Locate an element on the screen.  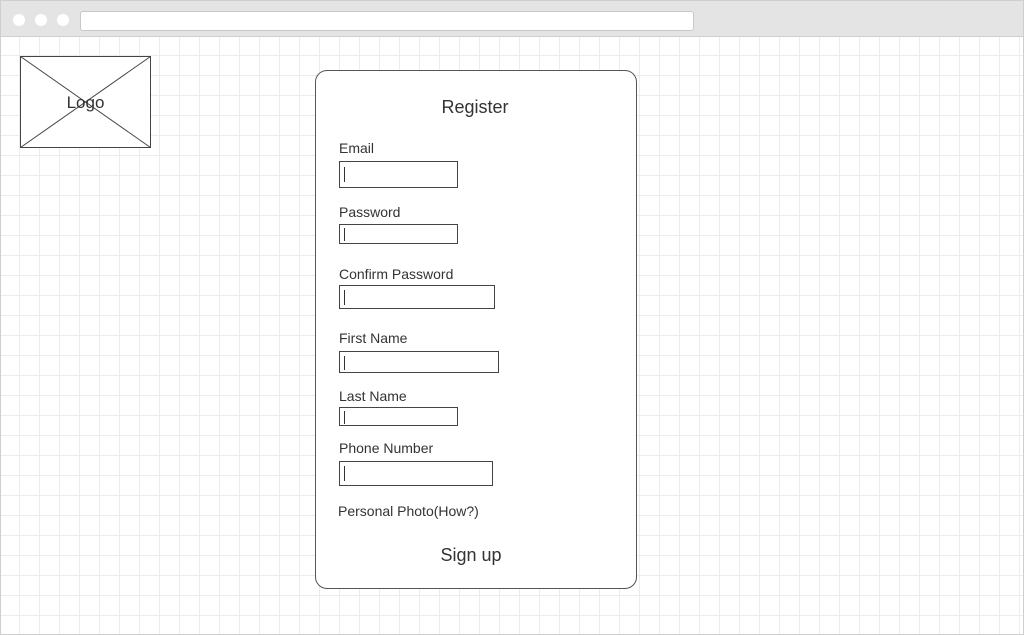
last-name-field is located at coordinates (398, 416).